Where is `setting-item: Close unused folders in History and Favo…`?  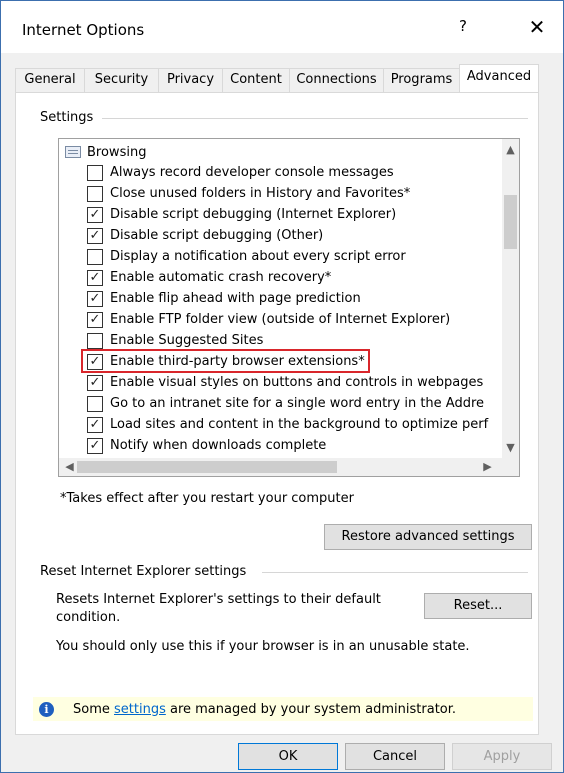 setting-item: Close unused folders in History and Favo… is located at coordinates (248, 193).